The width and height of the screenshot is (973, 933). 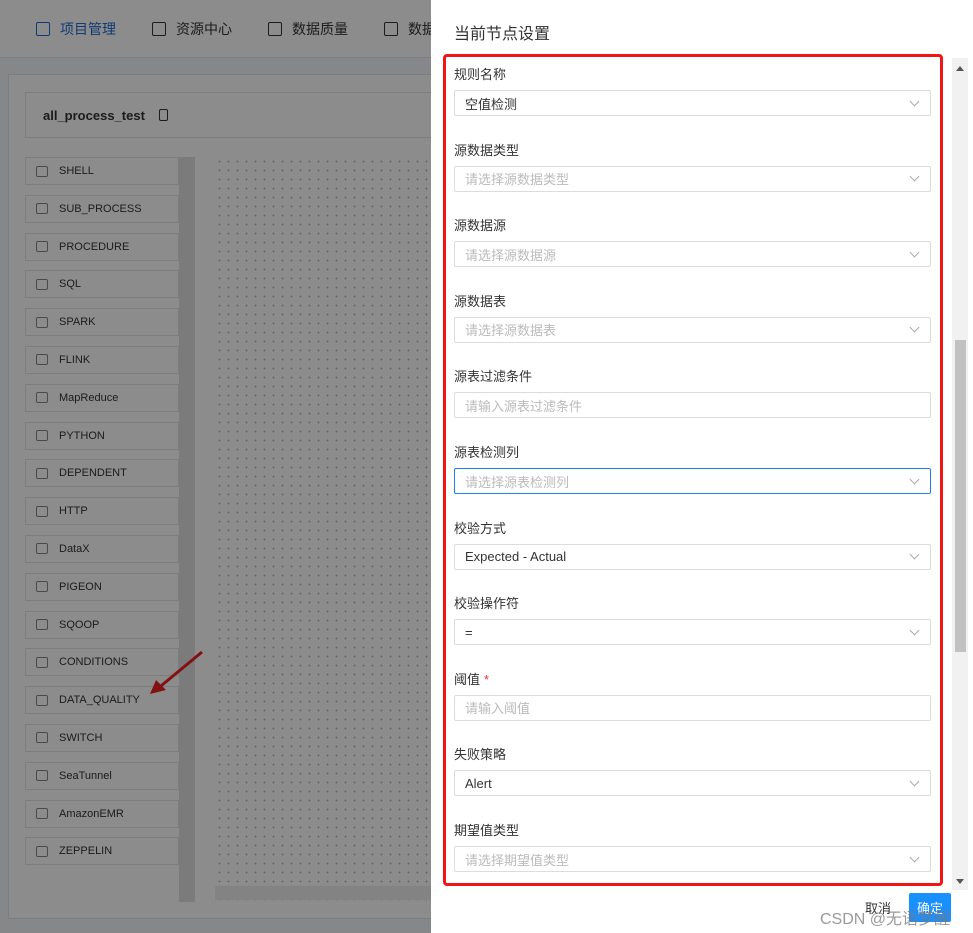 I want to click on field-value: 请输入源表过滤条件, so click(x=524, y=406).